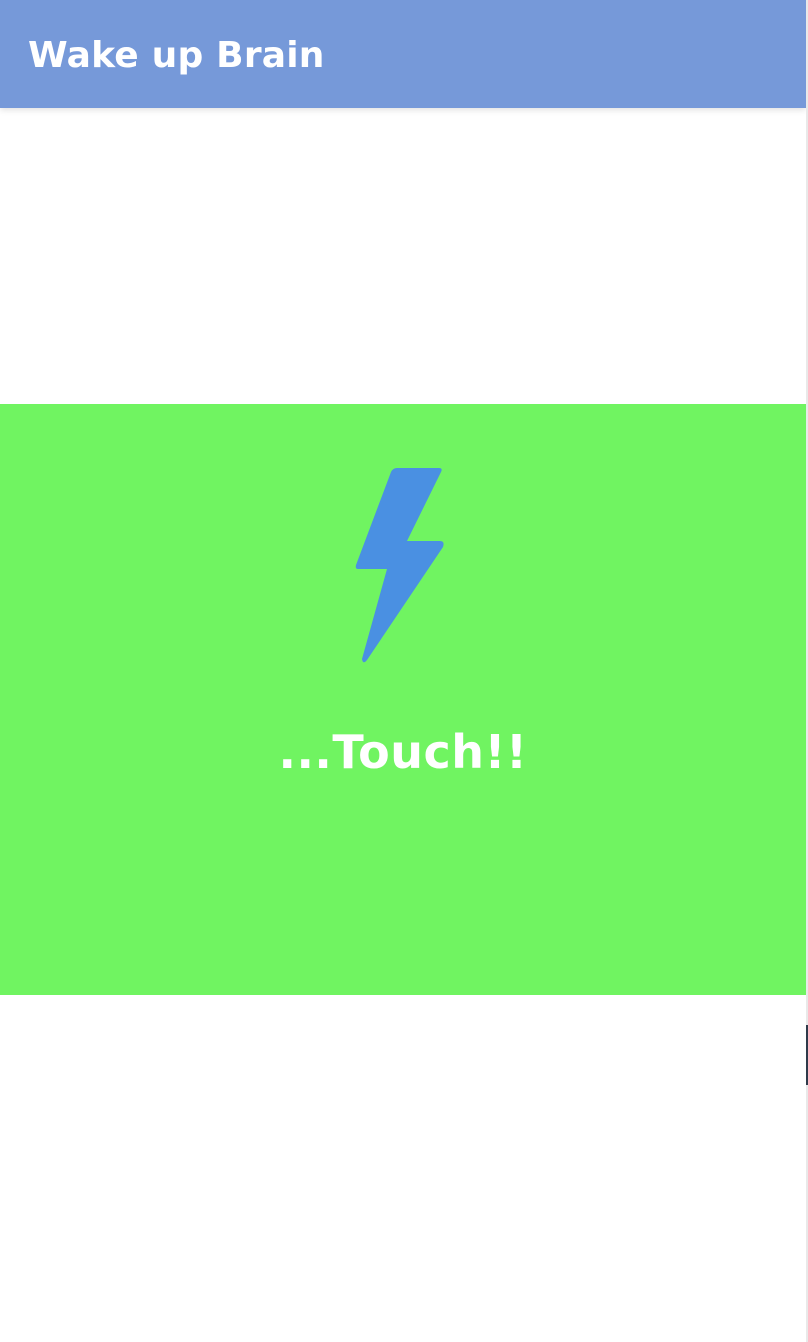 The width and height of the screenshot is (808, 1342). Describe the element at coordinates (399, 565) in the screenshot. I see `lightning-bolt-icon` at that location.